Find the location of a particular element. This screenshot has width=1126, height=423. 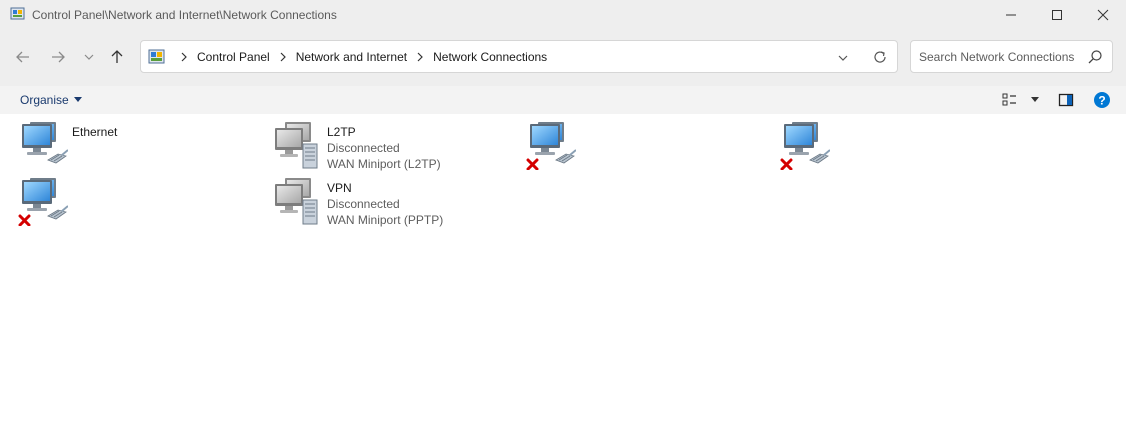

ethernet-connected-icon is located at coordinates (45, 143).